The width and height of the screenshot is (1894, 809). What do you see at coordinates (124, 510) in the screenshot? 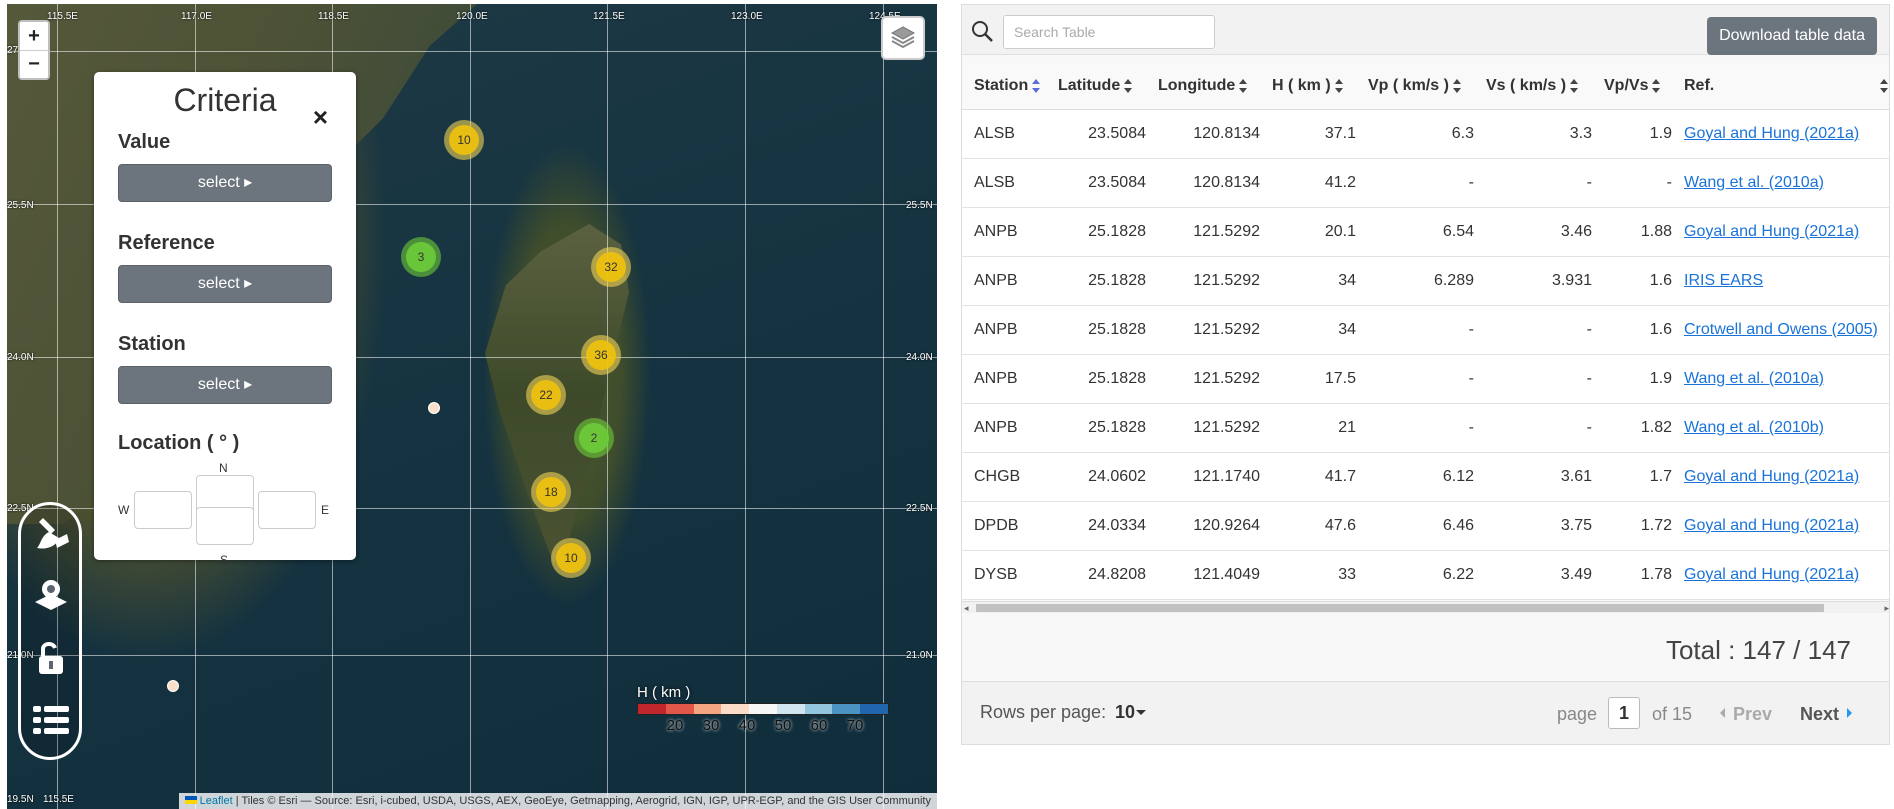
I see `west-label: W` at bounding box center [124, 510].